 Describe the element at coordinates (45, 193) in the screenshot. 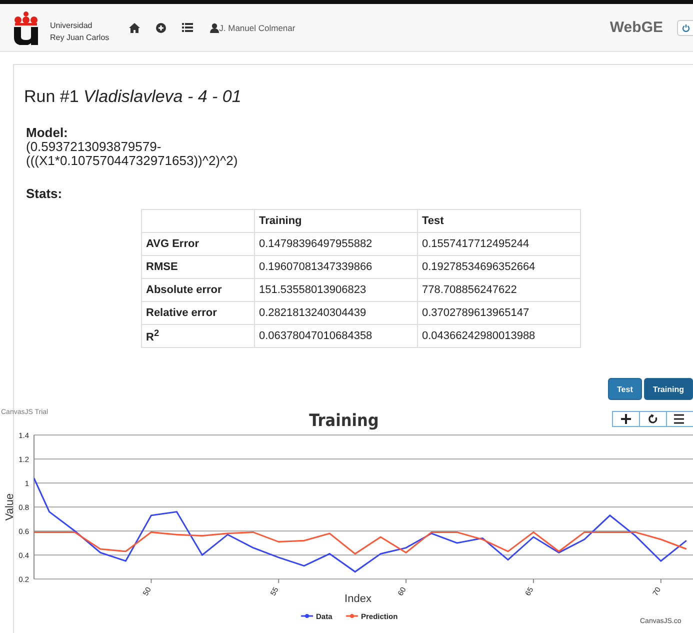

I see `stats-label: Stats:` at that location.